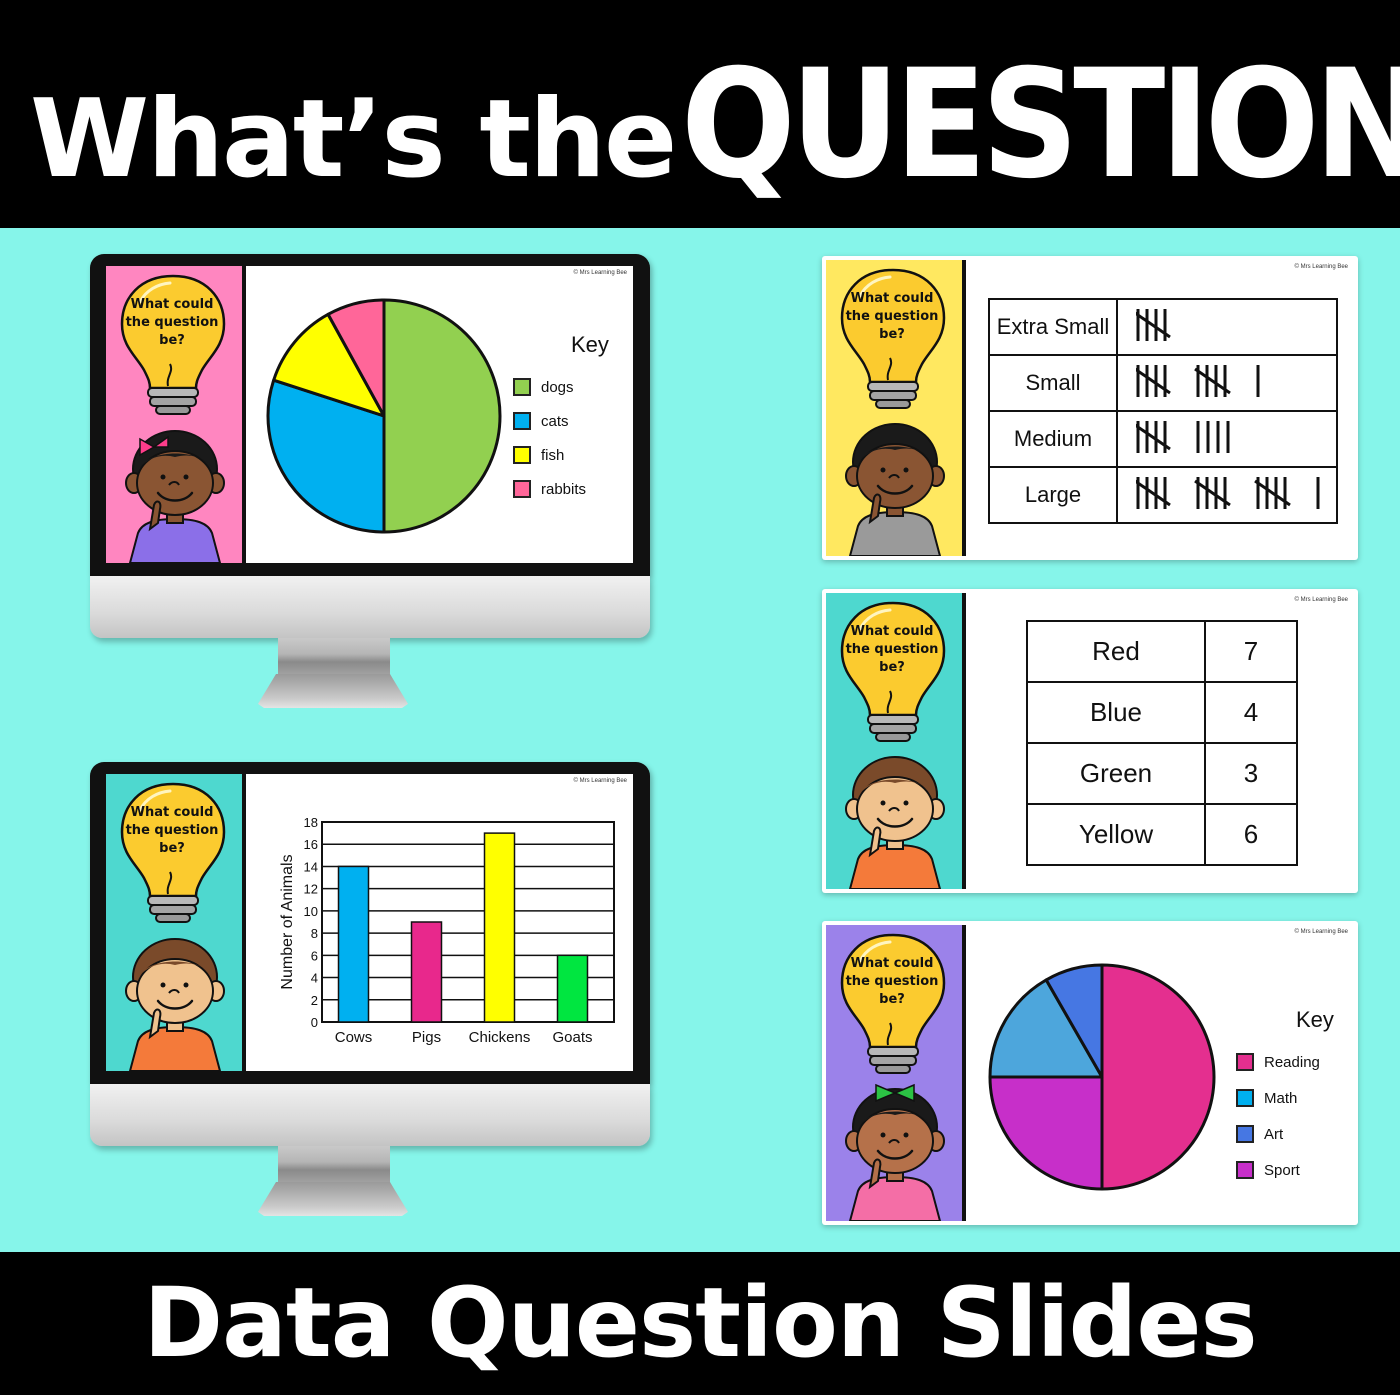 The height and width of the screenshot is (1395, 1400). What do you see at coordinates (426, 1037) in the screenshot?
I see `x-tick-label: Pigs` at bounding box center [426, 1037].